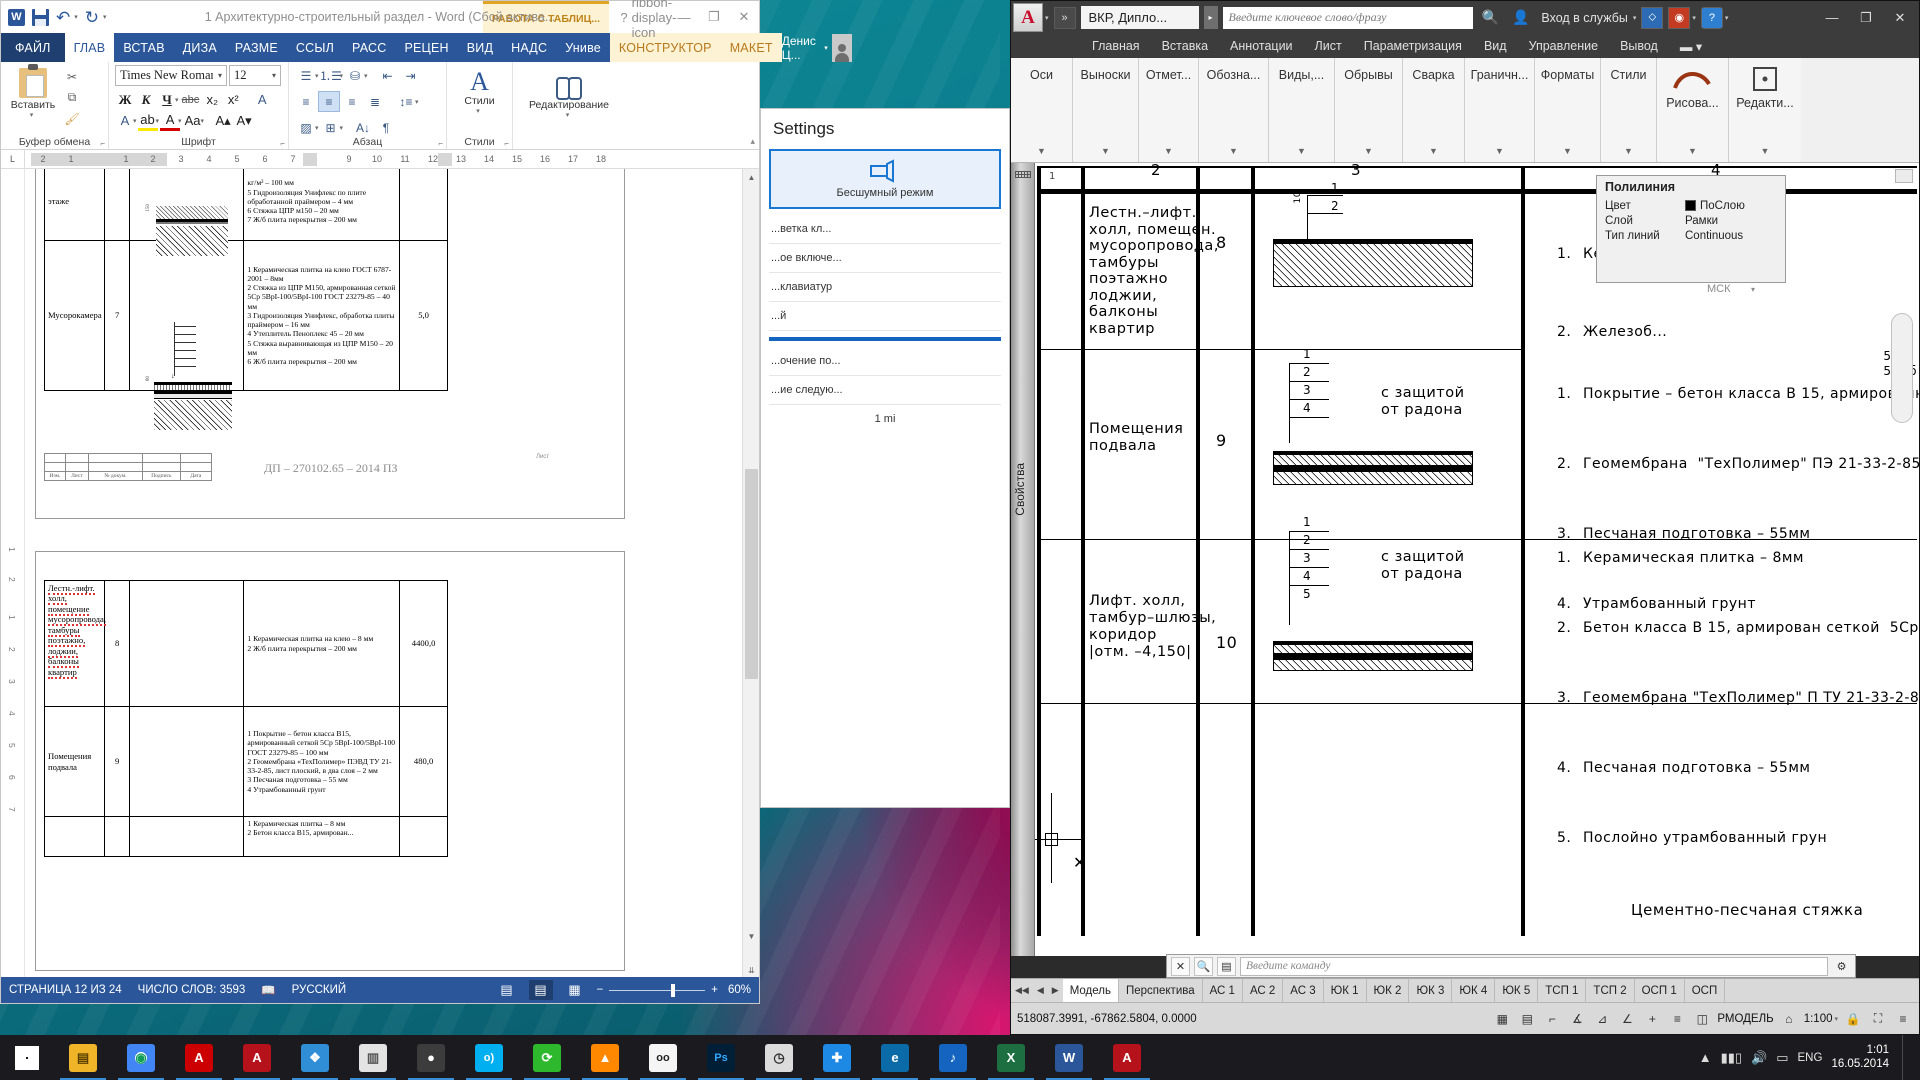  What do you see at coordinates (1502, 1019) in the screenshot?
I see `snap-icon: ▦` at bounding box center [1502, 1019].